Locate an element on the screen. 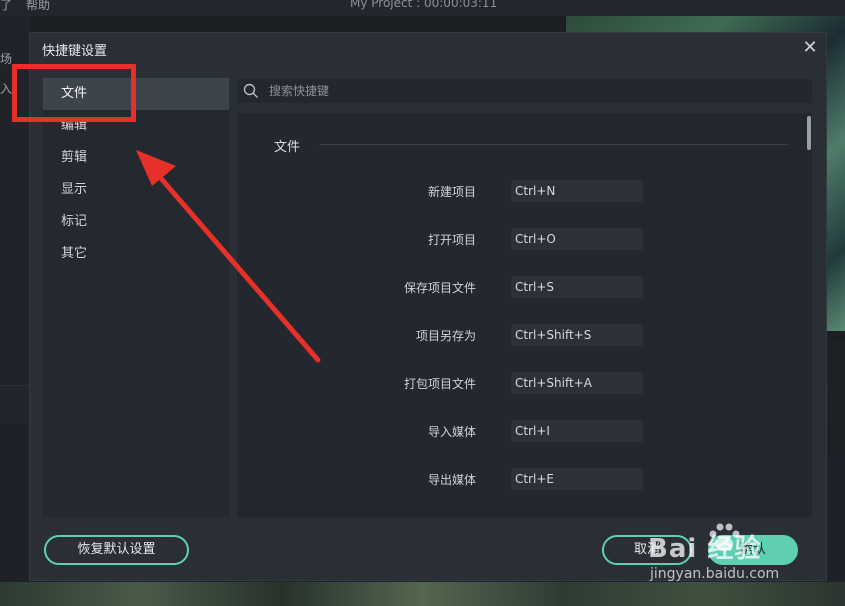  shortcut-key-open-project: Ctrl+O is located at coordinates (577, 239).